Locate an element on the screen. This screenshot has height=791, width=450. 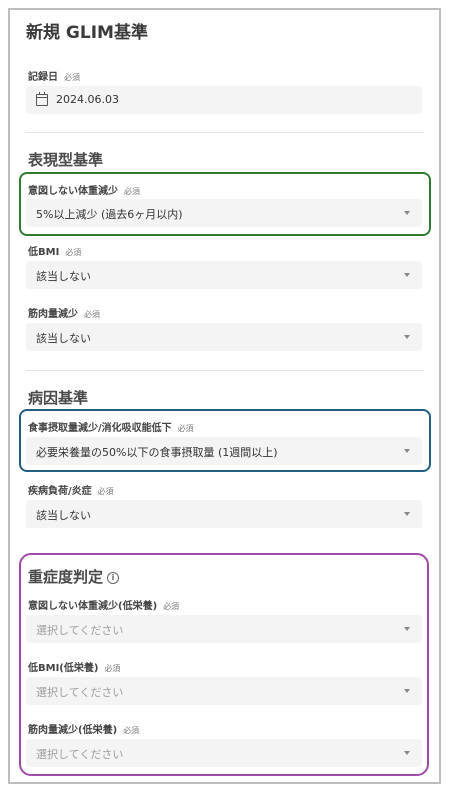
record-date-label: 記録日 必須 is located at coordinates (54, 75).